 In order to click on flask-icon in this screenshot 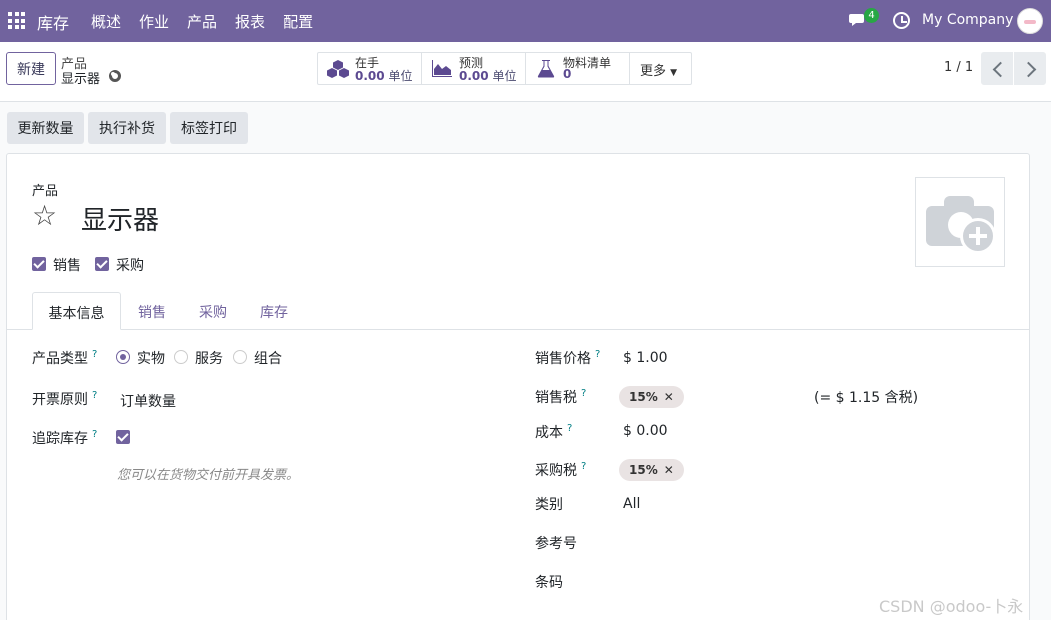, I will do `click(546, 69)`.